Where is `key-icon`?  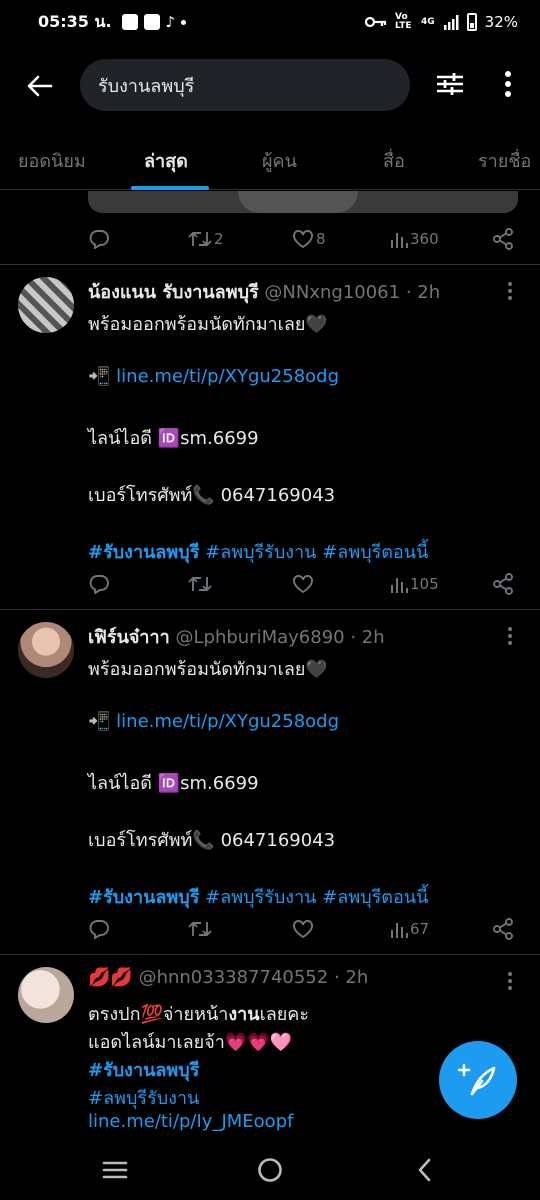 key-icon is located at coordinates (376, 22).